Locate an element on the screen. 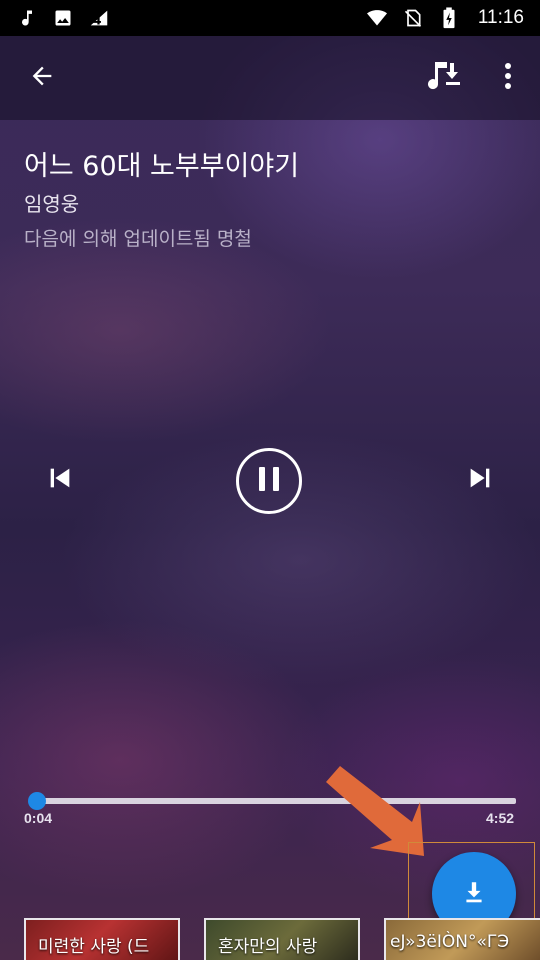 This screenshot has width=540, height=960. updated-by-text: 다음에 의해 업데이트됨 명철 is located at coordinates (138, 239).